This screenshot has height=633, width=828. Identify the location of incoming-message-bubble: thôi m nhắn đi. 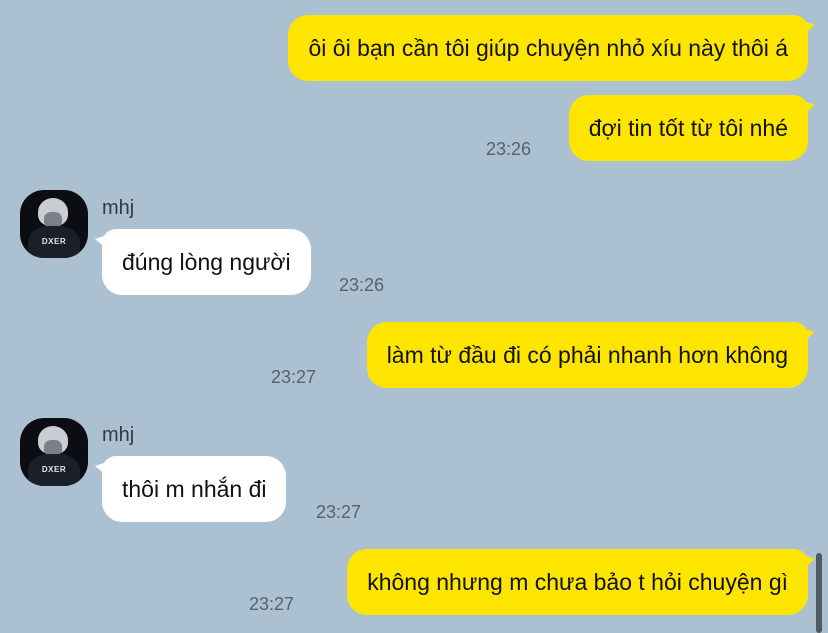
(190, 489).